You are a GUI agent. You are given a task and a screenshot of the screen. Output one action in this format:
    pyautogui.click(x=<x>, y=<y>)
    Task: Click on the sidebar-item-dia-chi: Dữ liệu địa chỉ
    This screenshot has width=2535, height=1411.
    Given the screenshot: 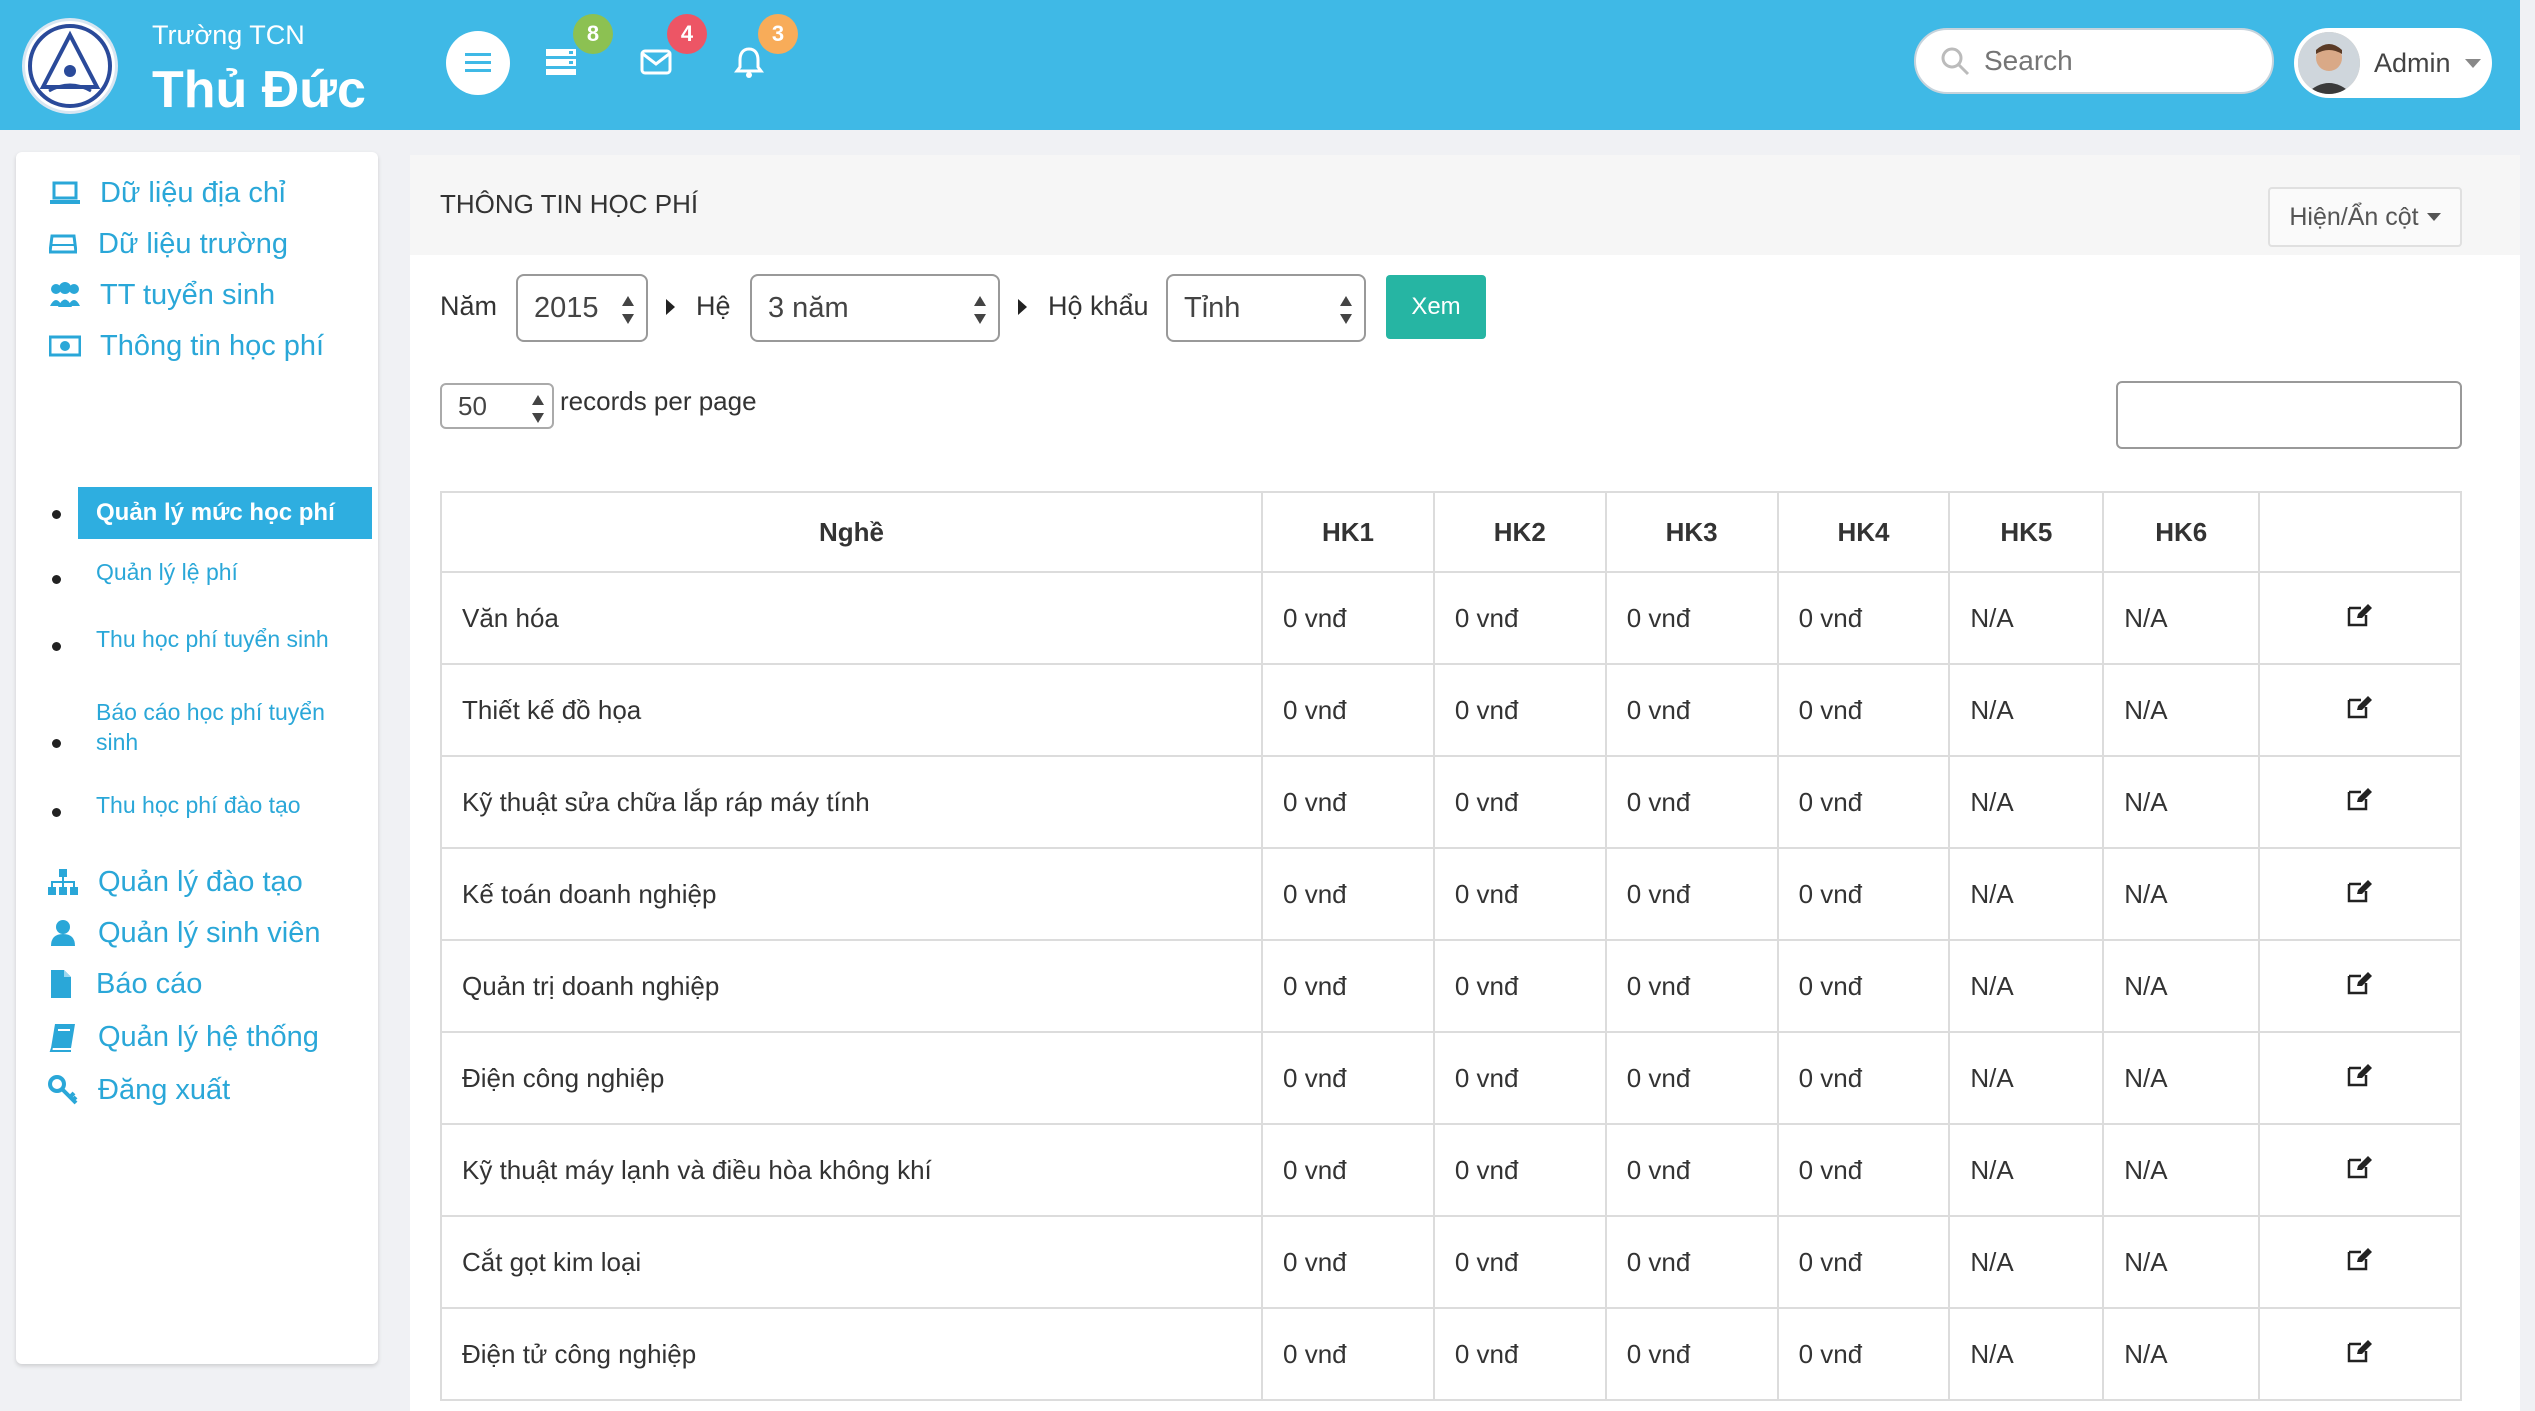 What is the action you would take?
    pyautogui.click(x=166, y=193)
    